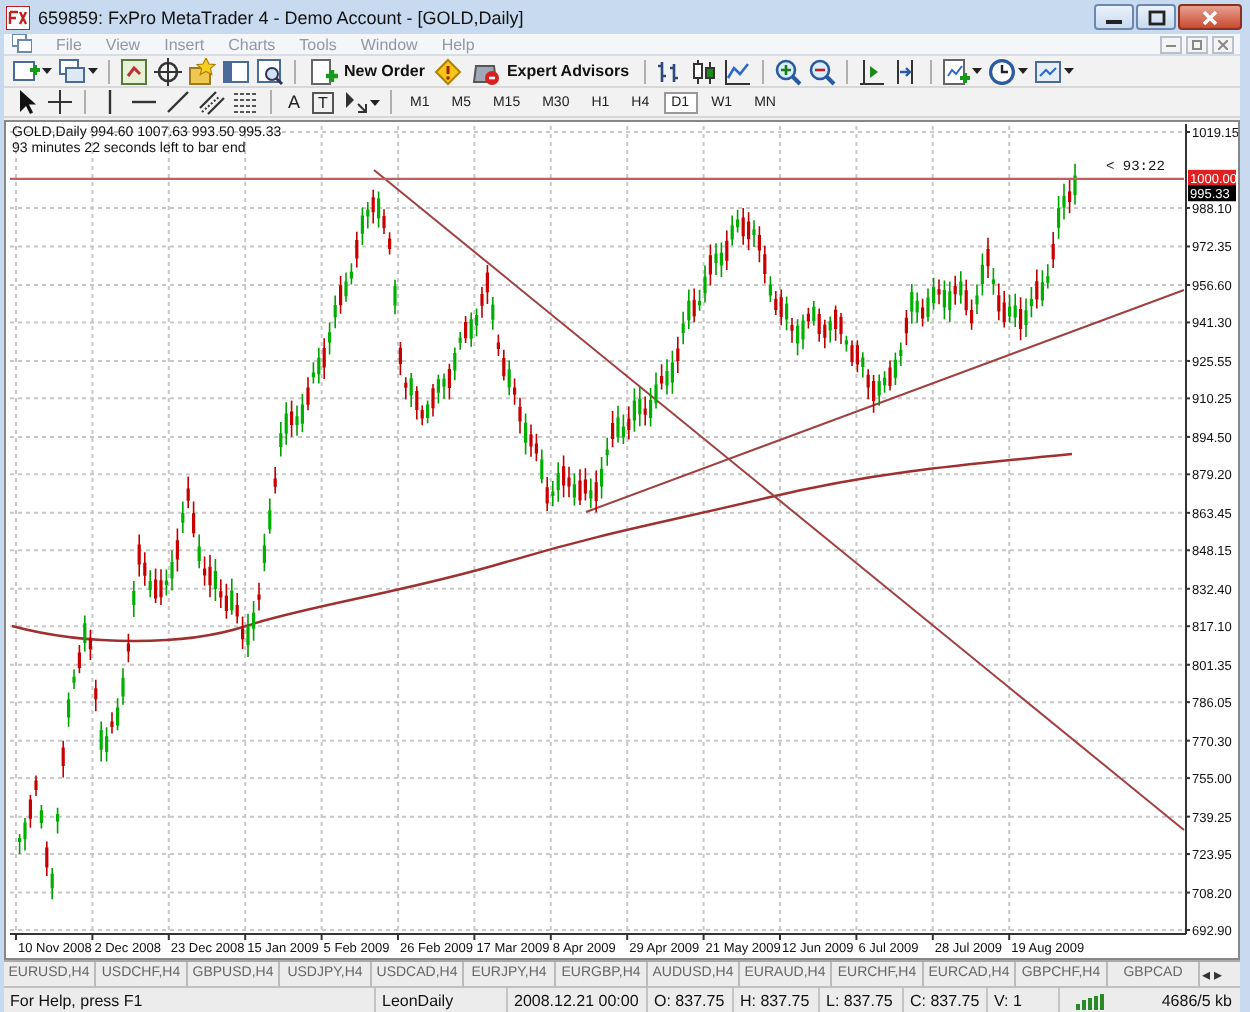  Describe the element at coordinates (324, 71) in the screenshot. I see `document-plus-icon` at that location.